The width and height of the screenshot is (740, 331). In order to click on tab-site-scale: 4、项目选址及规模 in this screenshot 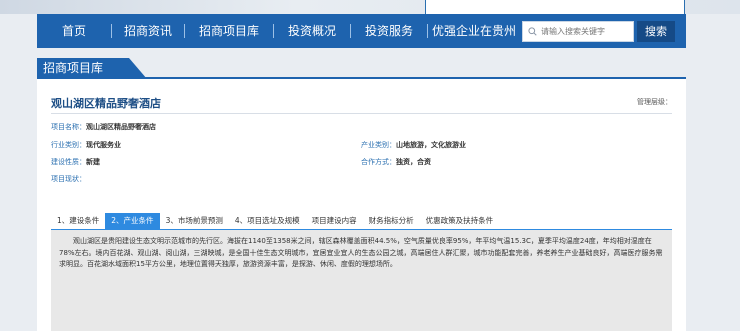, I will do `click(267, 221)`.